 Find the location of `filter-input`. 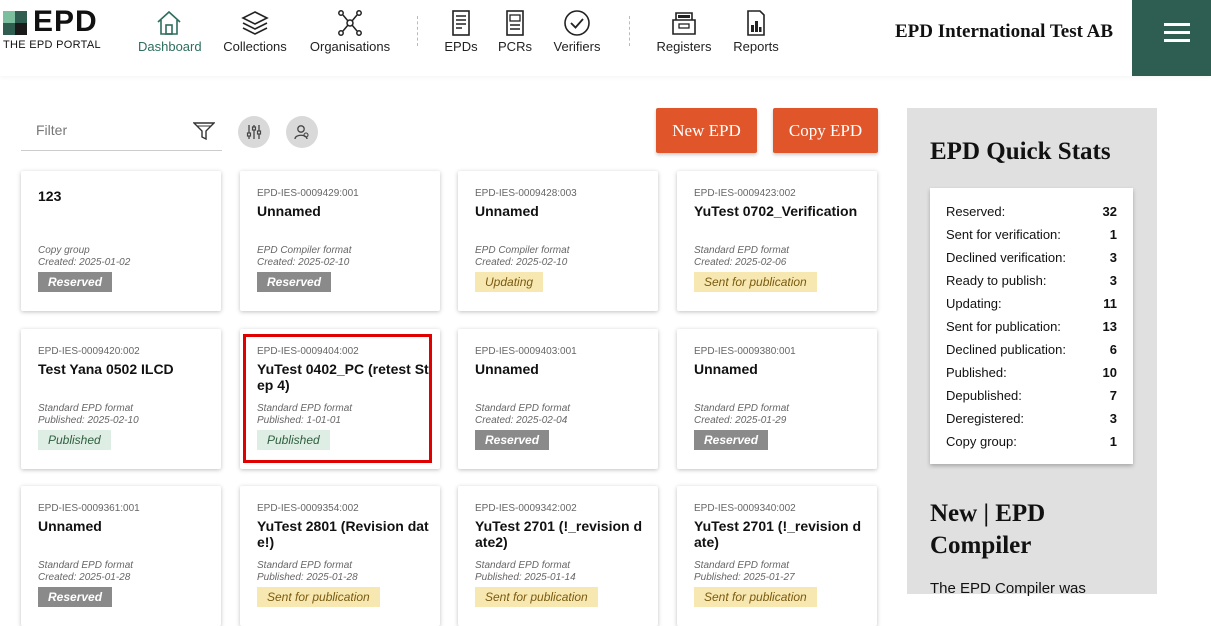

filter-input is located at coordinates (111, 130).